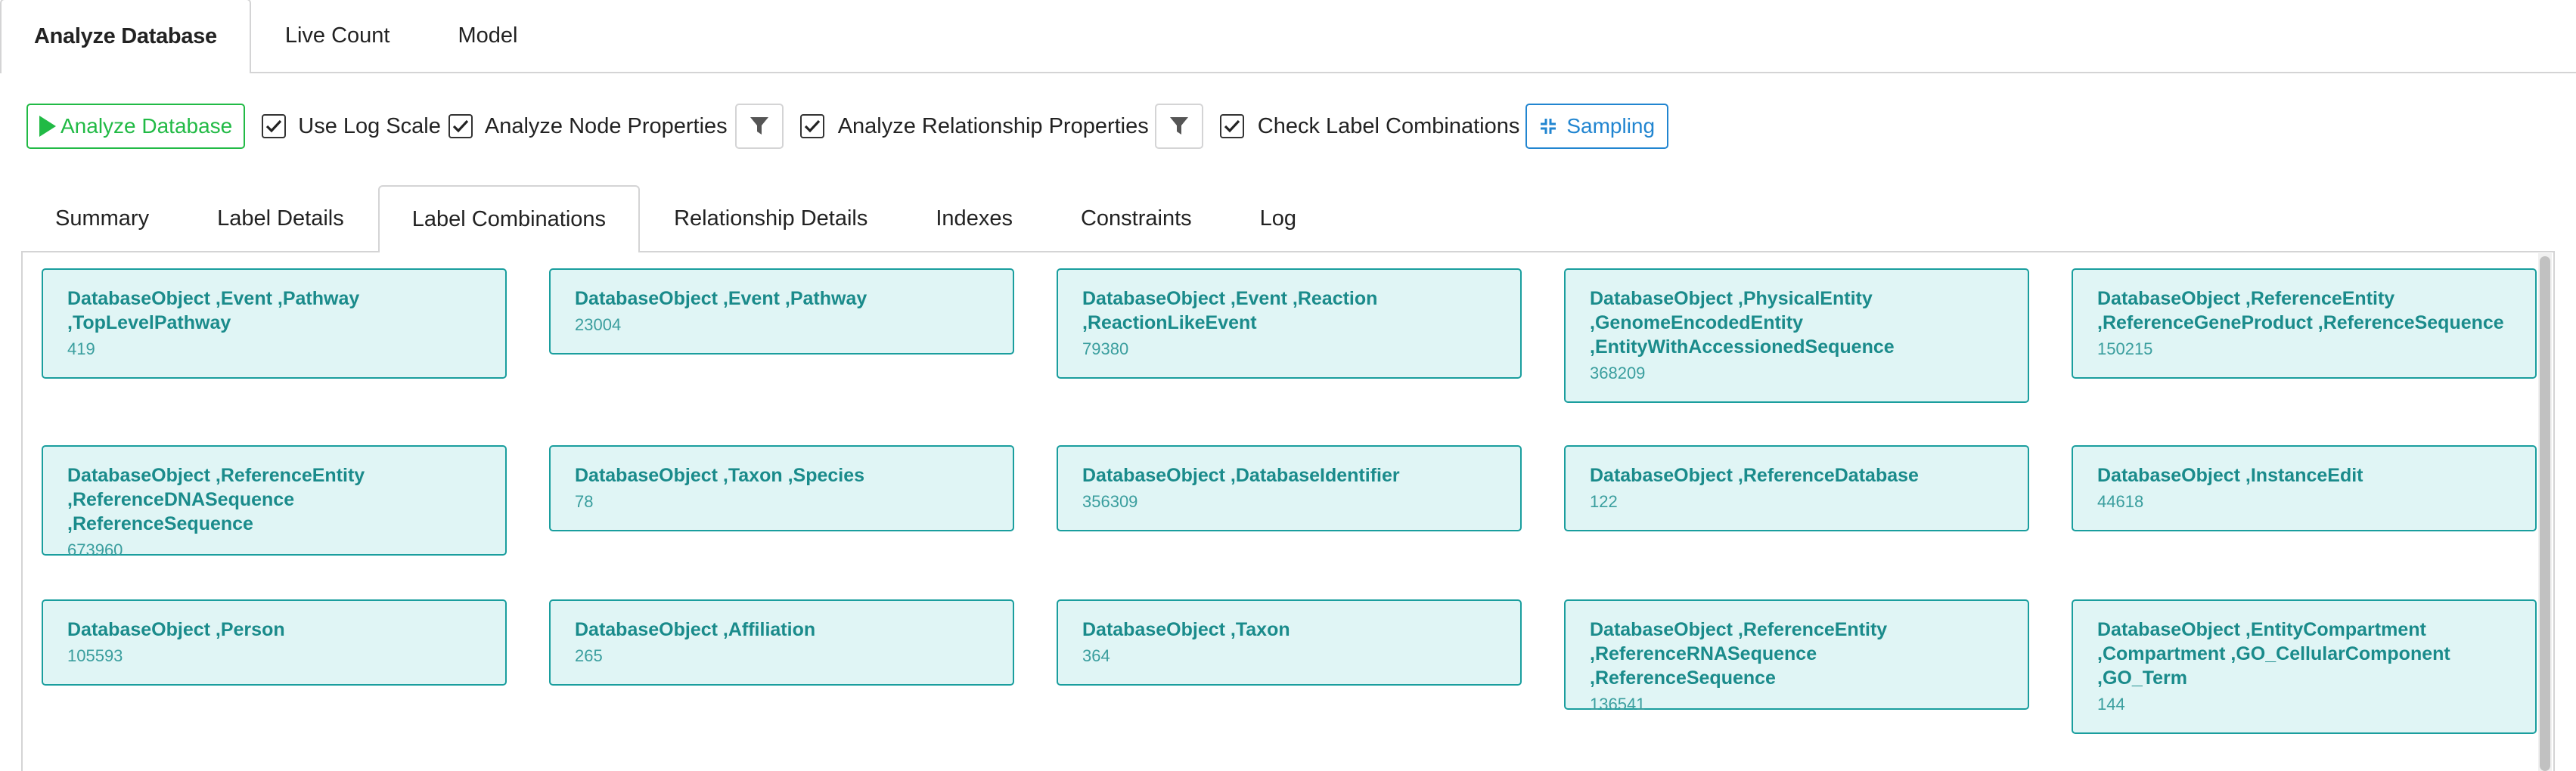 This screenshot has width=2576, height=771. I want to click on analyze-database-button: Analyze Database, so click(136, 126).